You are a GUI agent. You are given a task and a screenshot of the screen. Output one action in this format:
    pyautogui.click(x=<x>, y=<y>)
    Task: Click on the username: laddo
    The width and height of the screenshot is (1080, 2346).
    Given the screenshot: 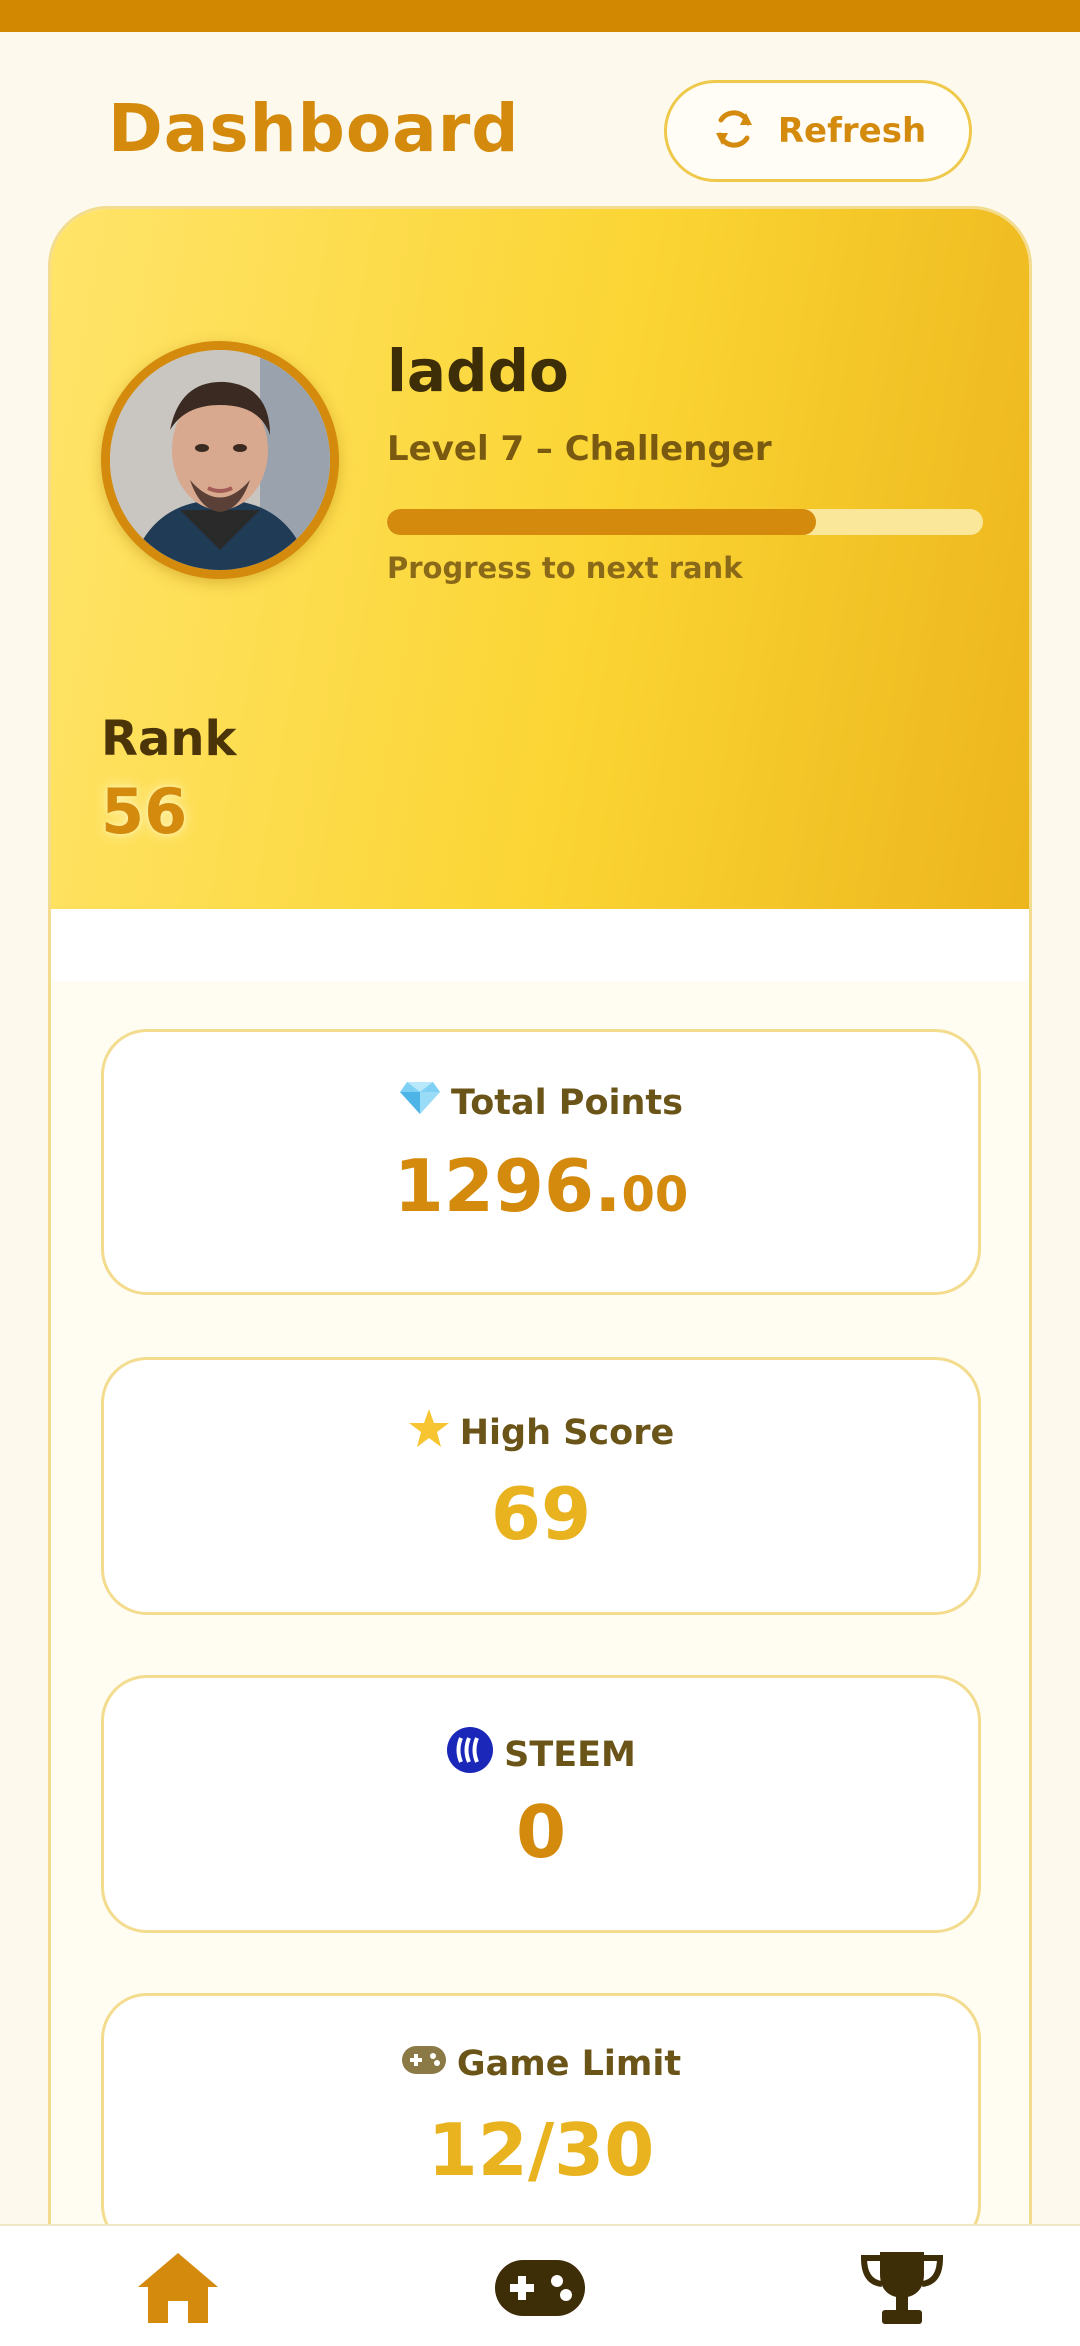 What is the action you would take?
    pyautogui.click(x=478, y=371)
    